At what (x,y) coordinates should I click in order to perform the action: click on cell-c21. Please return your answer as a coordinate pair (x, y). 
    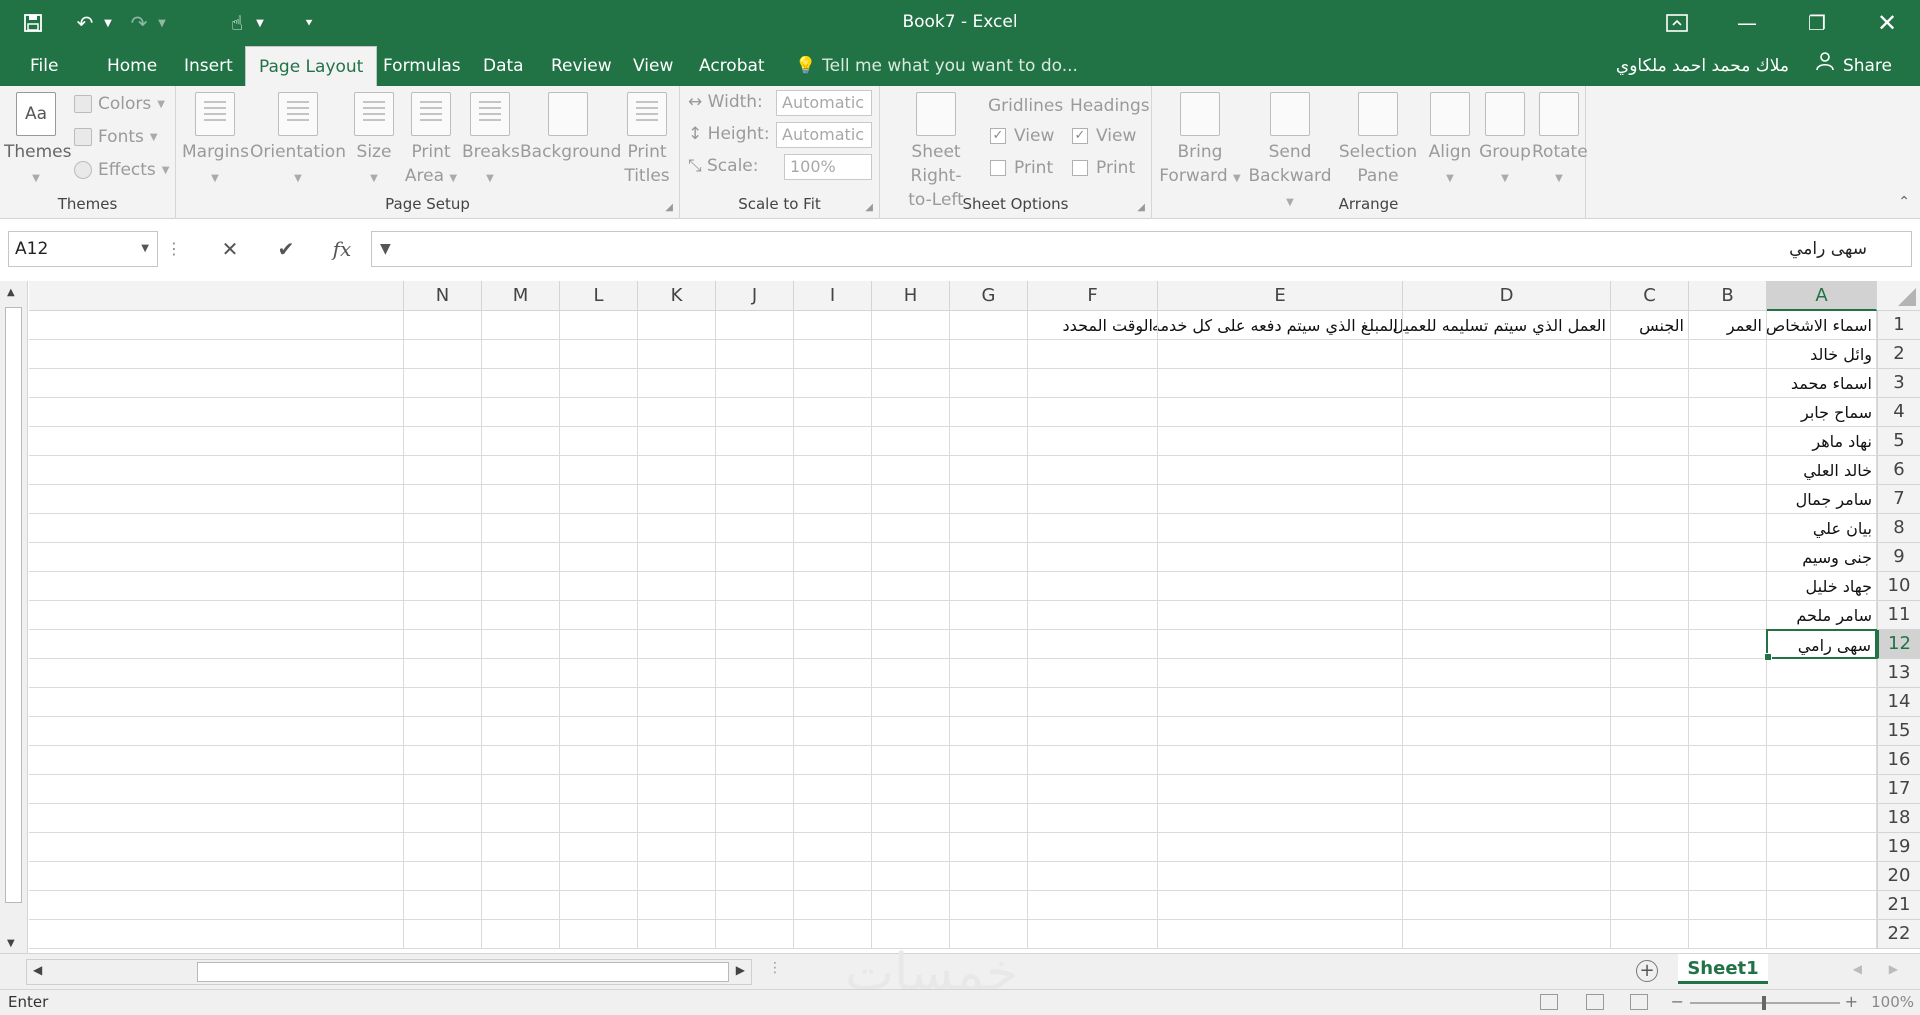
    Looking at the image, I should click on (1650, 905).